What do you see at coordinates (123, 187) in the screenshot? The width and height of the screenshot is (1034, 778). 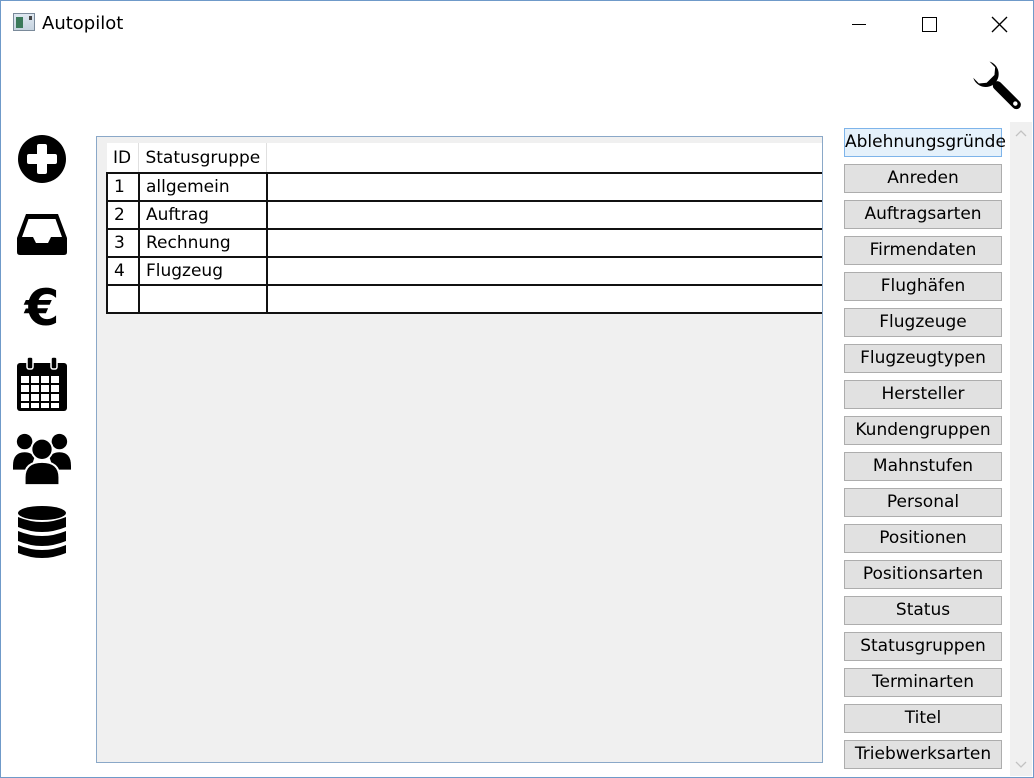 I see `cell-id: 1` at bounding box center [123, 187].